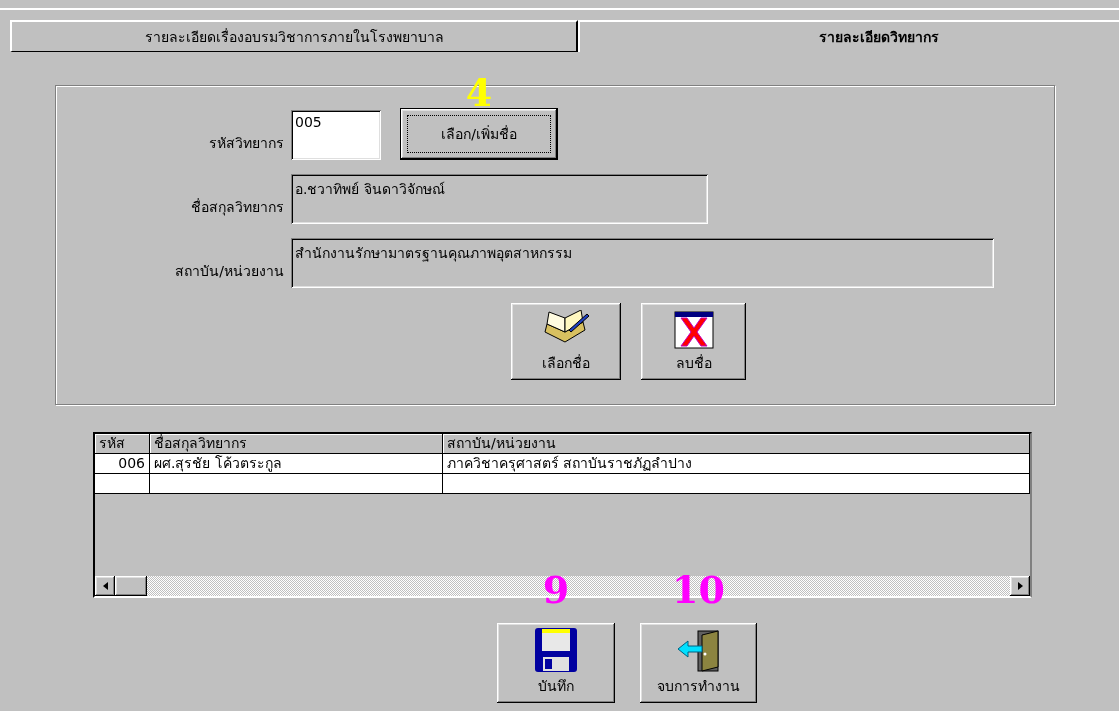  Describe the element at coordinates (131, 586) in the screenshot. I see `scroll-thumb` at that location.